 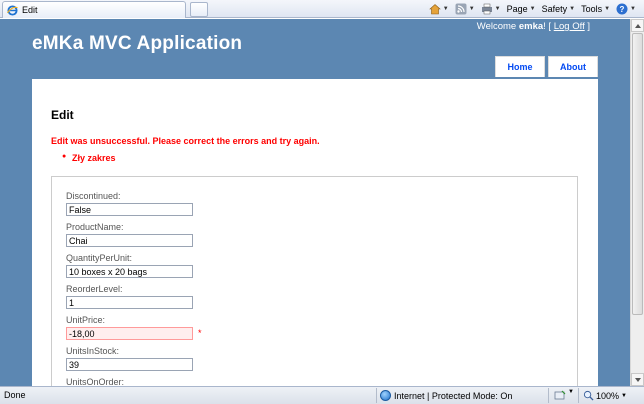 I want to click on safety-menu: Safety ▼, so click(x=558, y=9).